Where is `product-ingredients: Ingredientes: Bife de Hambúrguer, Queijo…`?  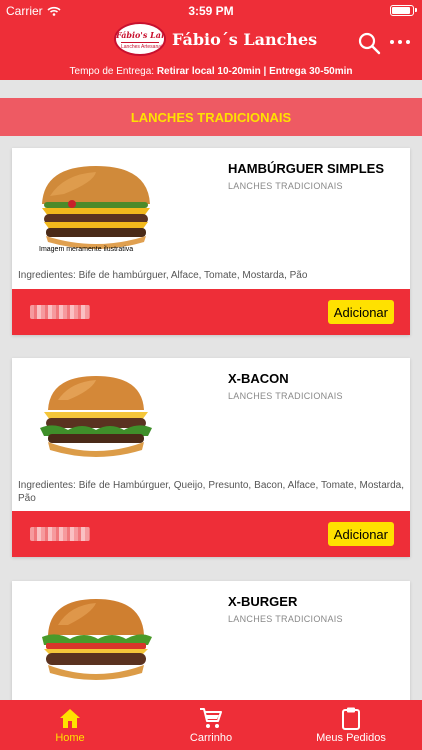
product-ingredients: Ingredientes: Bife de Hambúrguer, Queijo… is located at coordinates (211, 492).